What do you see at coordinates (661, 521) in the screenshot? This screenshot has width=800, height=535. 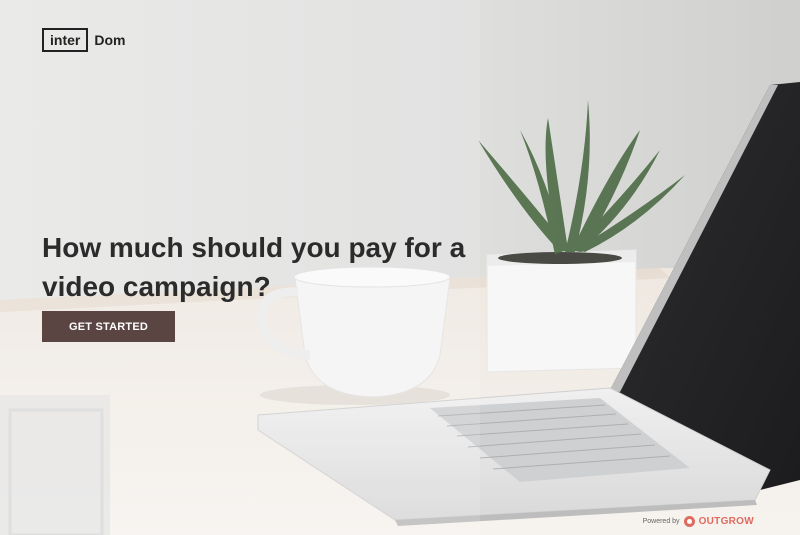 I see `powered-by-label: Powered by` at bounding box center [661, 521].